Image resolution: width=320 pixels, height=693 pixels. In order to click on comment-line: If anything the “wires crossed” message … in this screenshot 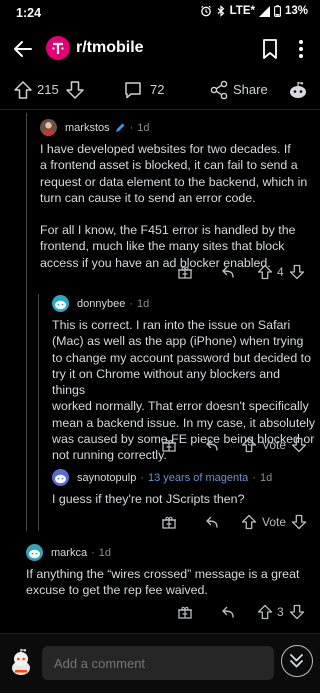, I will do `click(163, 574)`.